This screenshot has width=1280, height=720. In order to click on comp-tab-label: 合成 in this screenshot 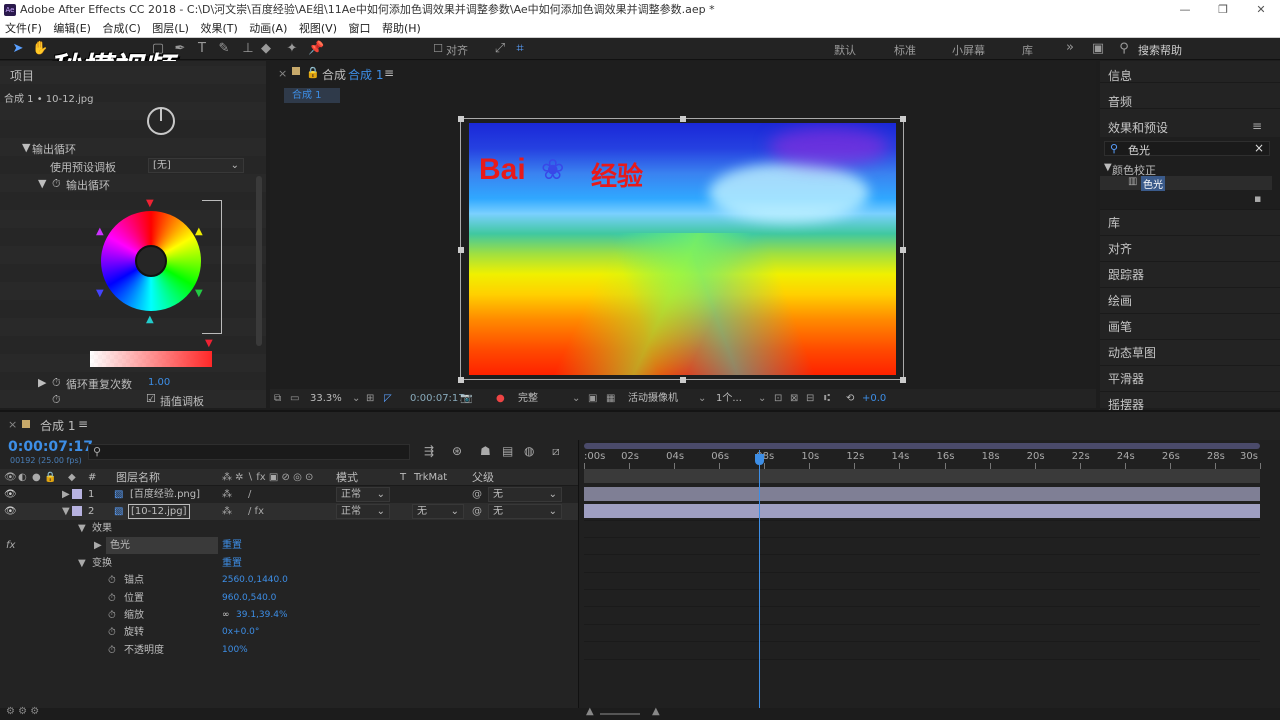, I will do `click(334, 74)`.